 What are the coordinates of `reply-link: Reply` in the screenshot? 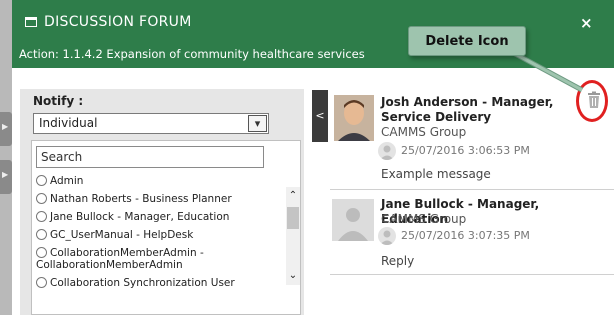 It's located at (397, 261).